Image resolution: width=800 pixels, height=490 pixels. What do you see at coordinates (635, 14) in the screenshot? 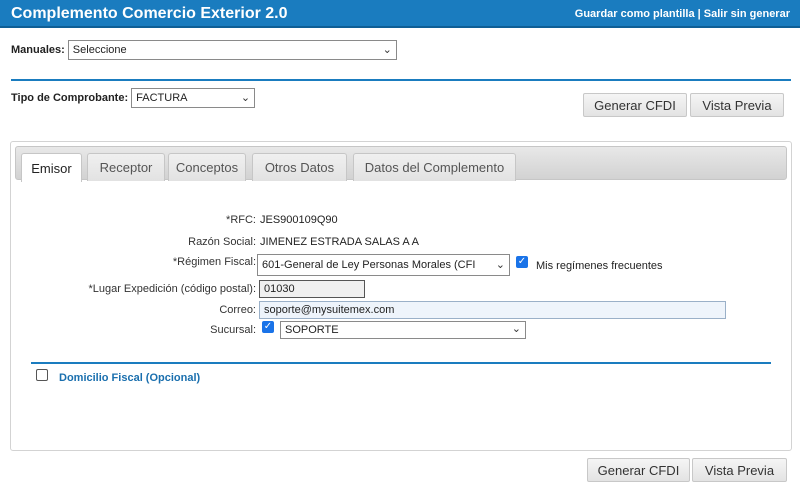
I see `save-template-link: Guardar como plantilla` at bounding box center [635, 14].